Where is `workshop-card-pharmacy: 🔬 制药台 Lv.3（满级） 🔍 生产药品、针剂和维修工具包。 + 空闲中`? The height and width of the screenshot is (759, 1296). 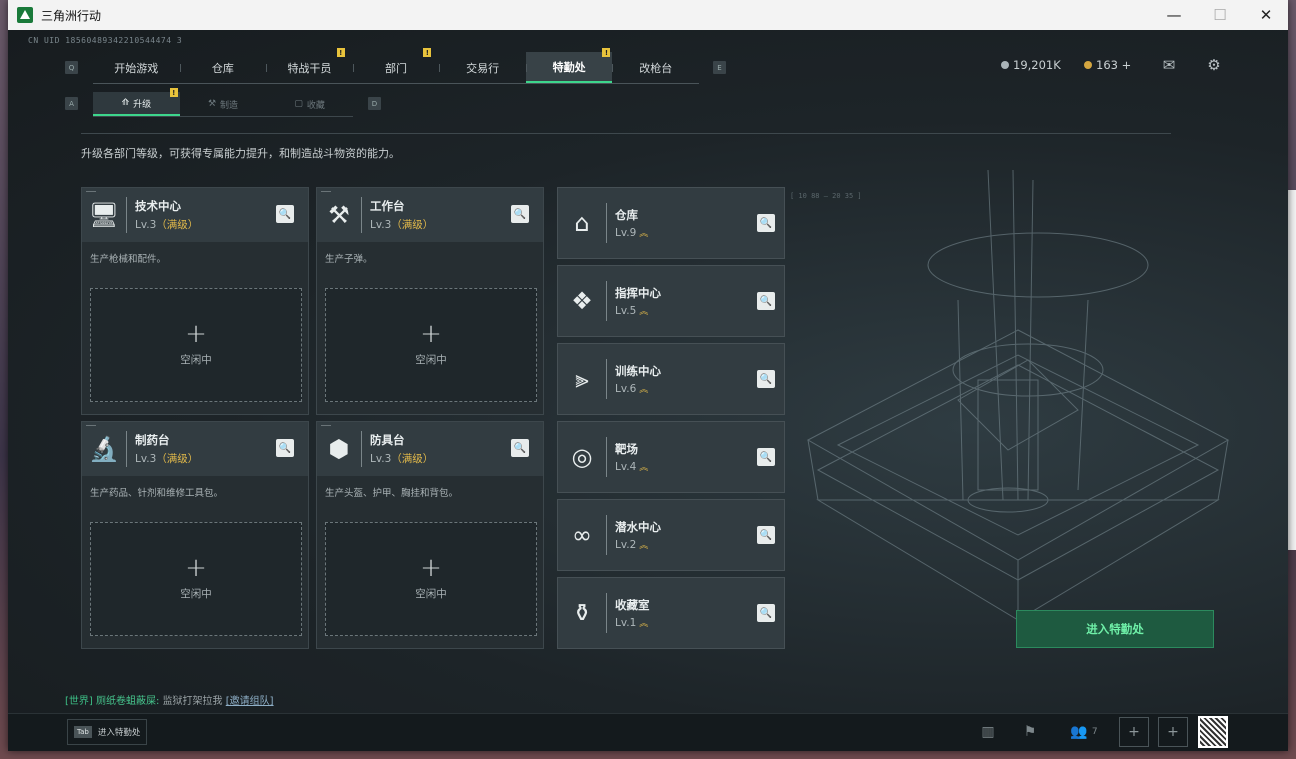
workshop-card-pharmacy: 🔬 制药台 Lv.3（满级） 🔍 生产药品、针剂和维修工具包。 + 空闲中 is located at coordinates (195, 535).